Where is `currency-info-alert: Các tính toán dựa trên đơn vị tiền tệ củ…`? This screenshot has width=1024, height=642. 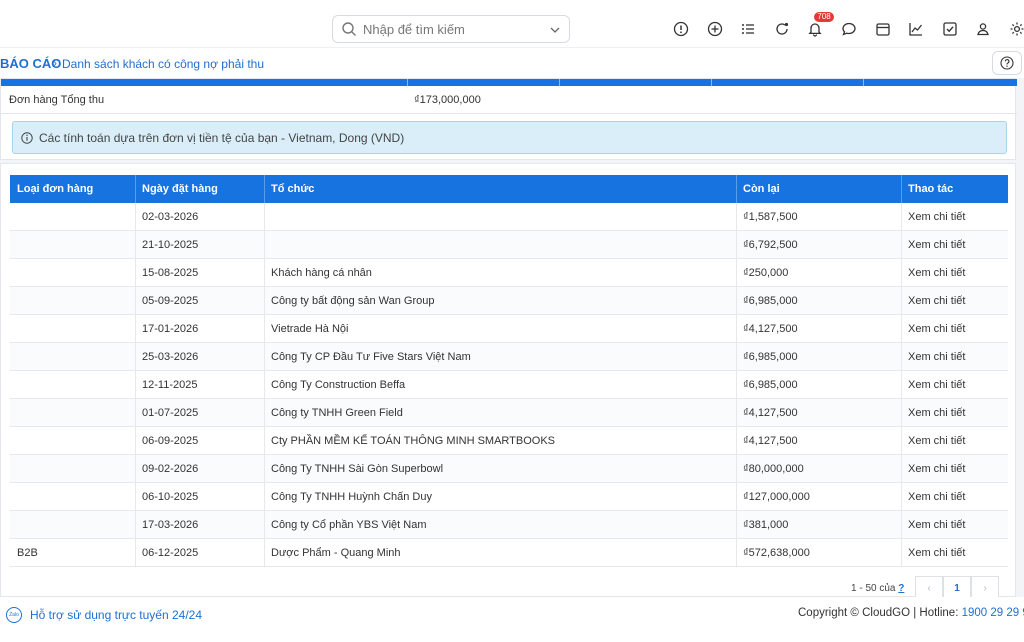 currency-info-alert: Các tính toán dựa trên đơn vị tiền tệ củ… is located at coordinates (509, 137).